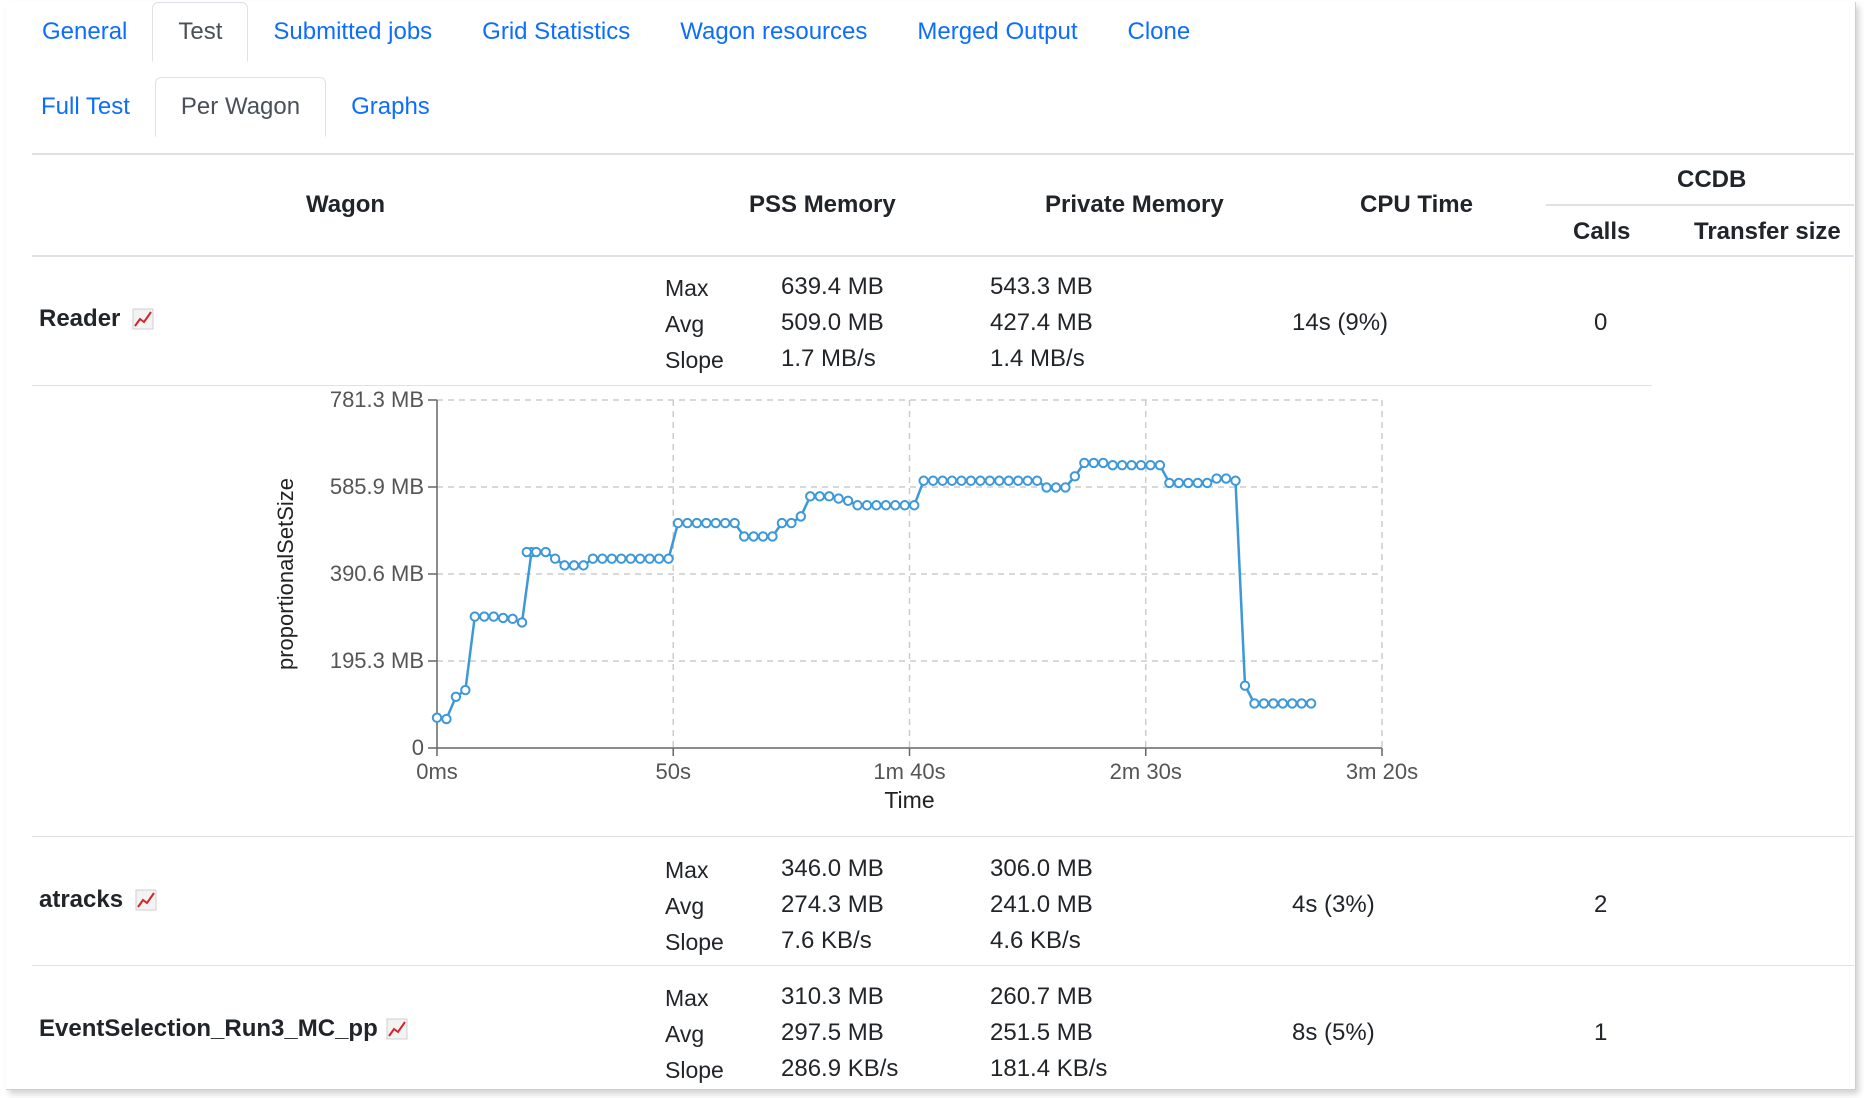  What do you see at coordinates (909, 771) in the screenshot?
I see `x-tick-label: 1m 40s` at bounding box center [909, 771].